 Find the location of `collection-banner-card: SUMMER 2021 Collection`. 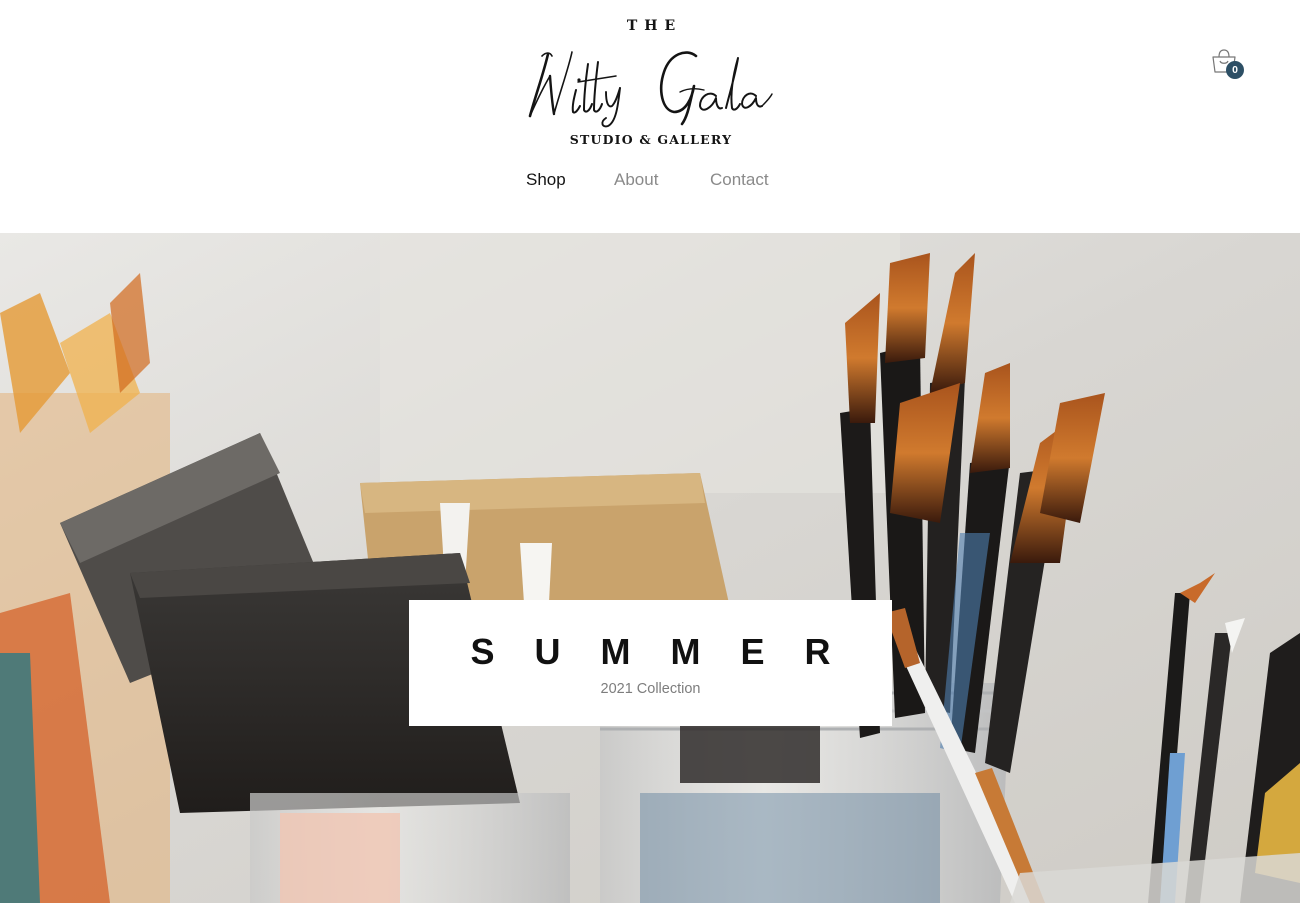

collection-banner-card: SUMMER 2021 Collection is located at coordinates (650, 663).